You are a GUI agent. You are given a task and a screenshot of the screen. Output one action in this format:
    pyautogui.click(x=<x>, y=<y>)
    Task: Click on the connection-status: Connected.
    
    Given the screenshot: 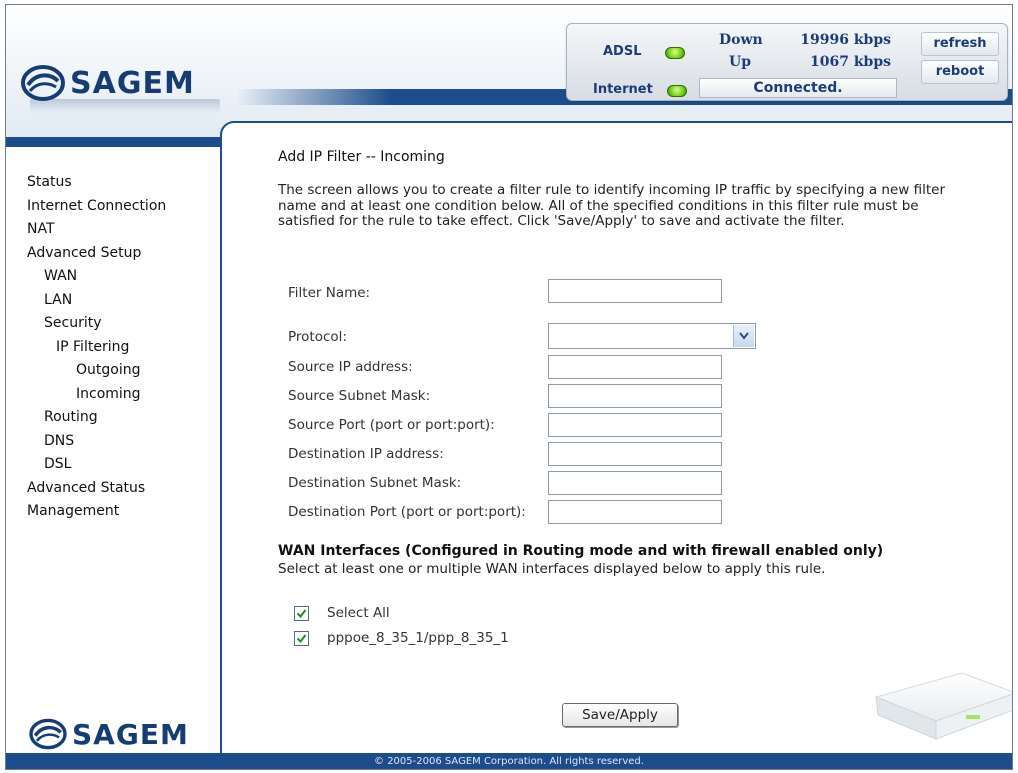 What is the action you would take?
    pyautogui.click(x=798, y=88)
    